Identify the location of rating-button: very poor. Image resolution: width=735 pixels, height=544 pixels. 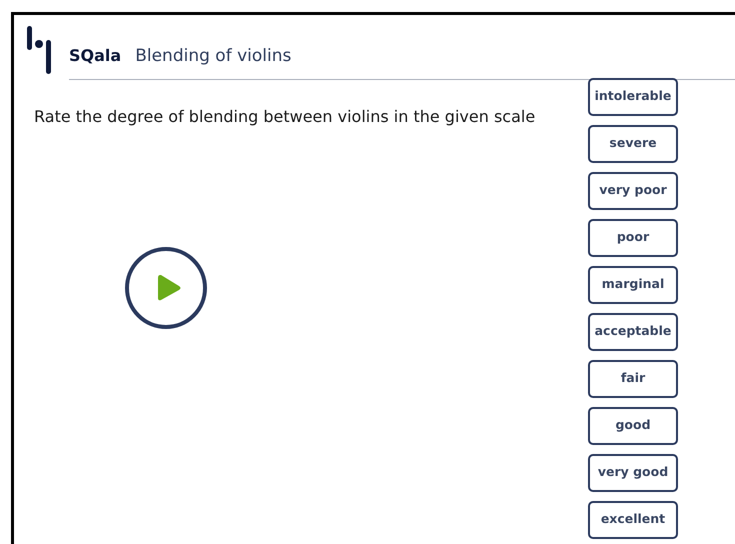
(633, 191).